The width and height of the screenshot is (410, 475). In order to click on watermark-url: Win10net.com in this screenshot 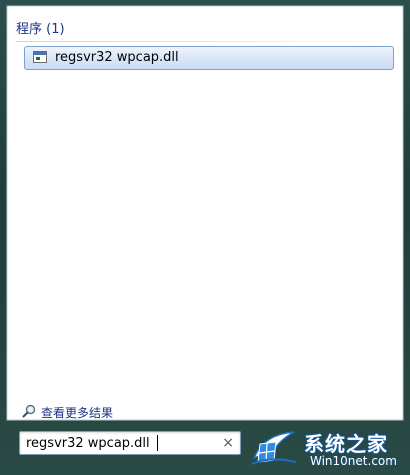, I will do `click(353, 461)`.